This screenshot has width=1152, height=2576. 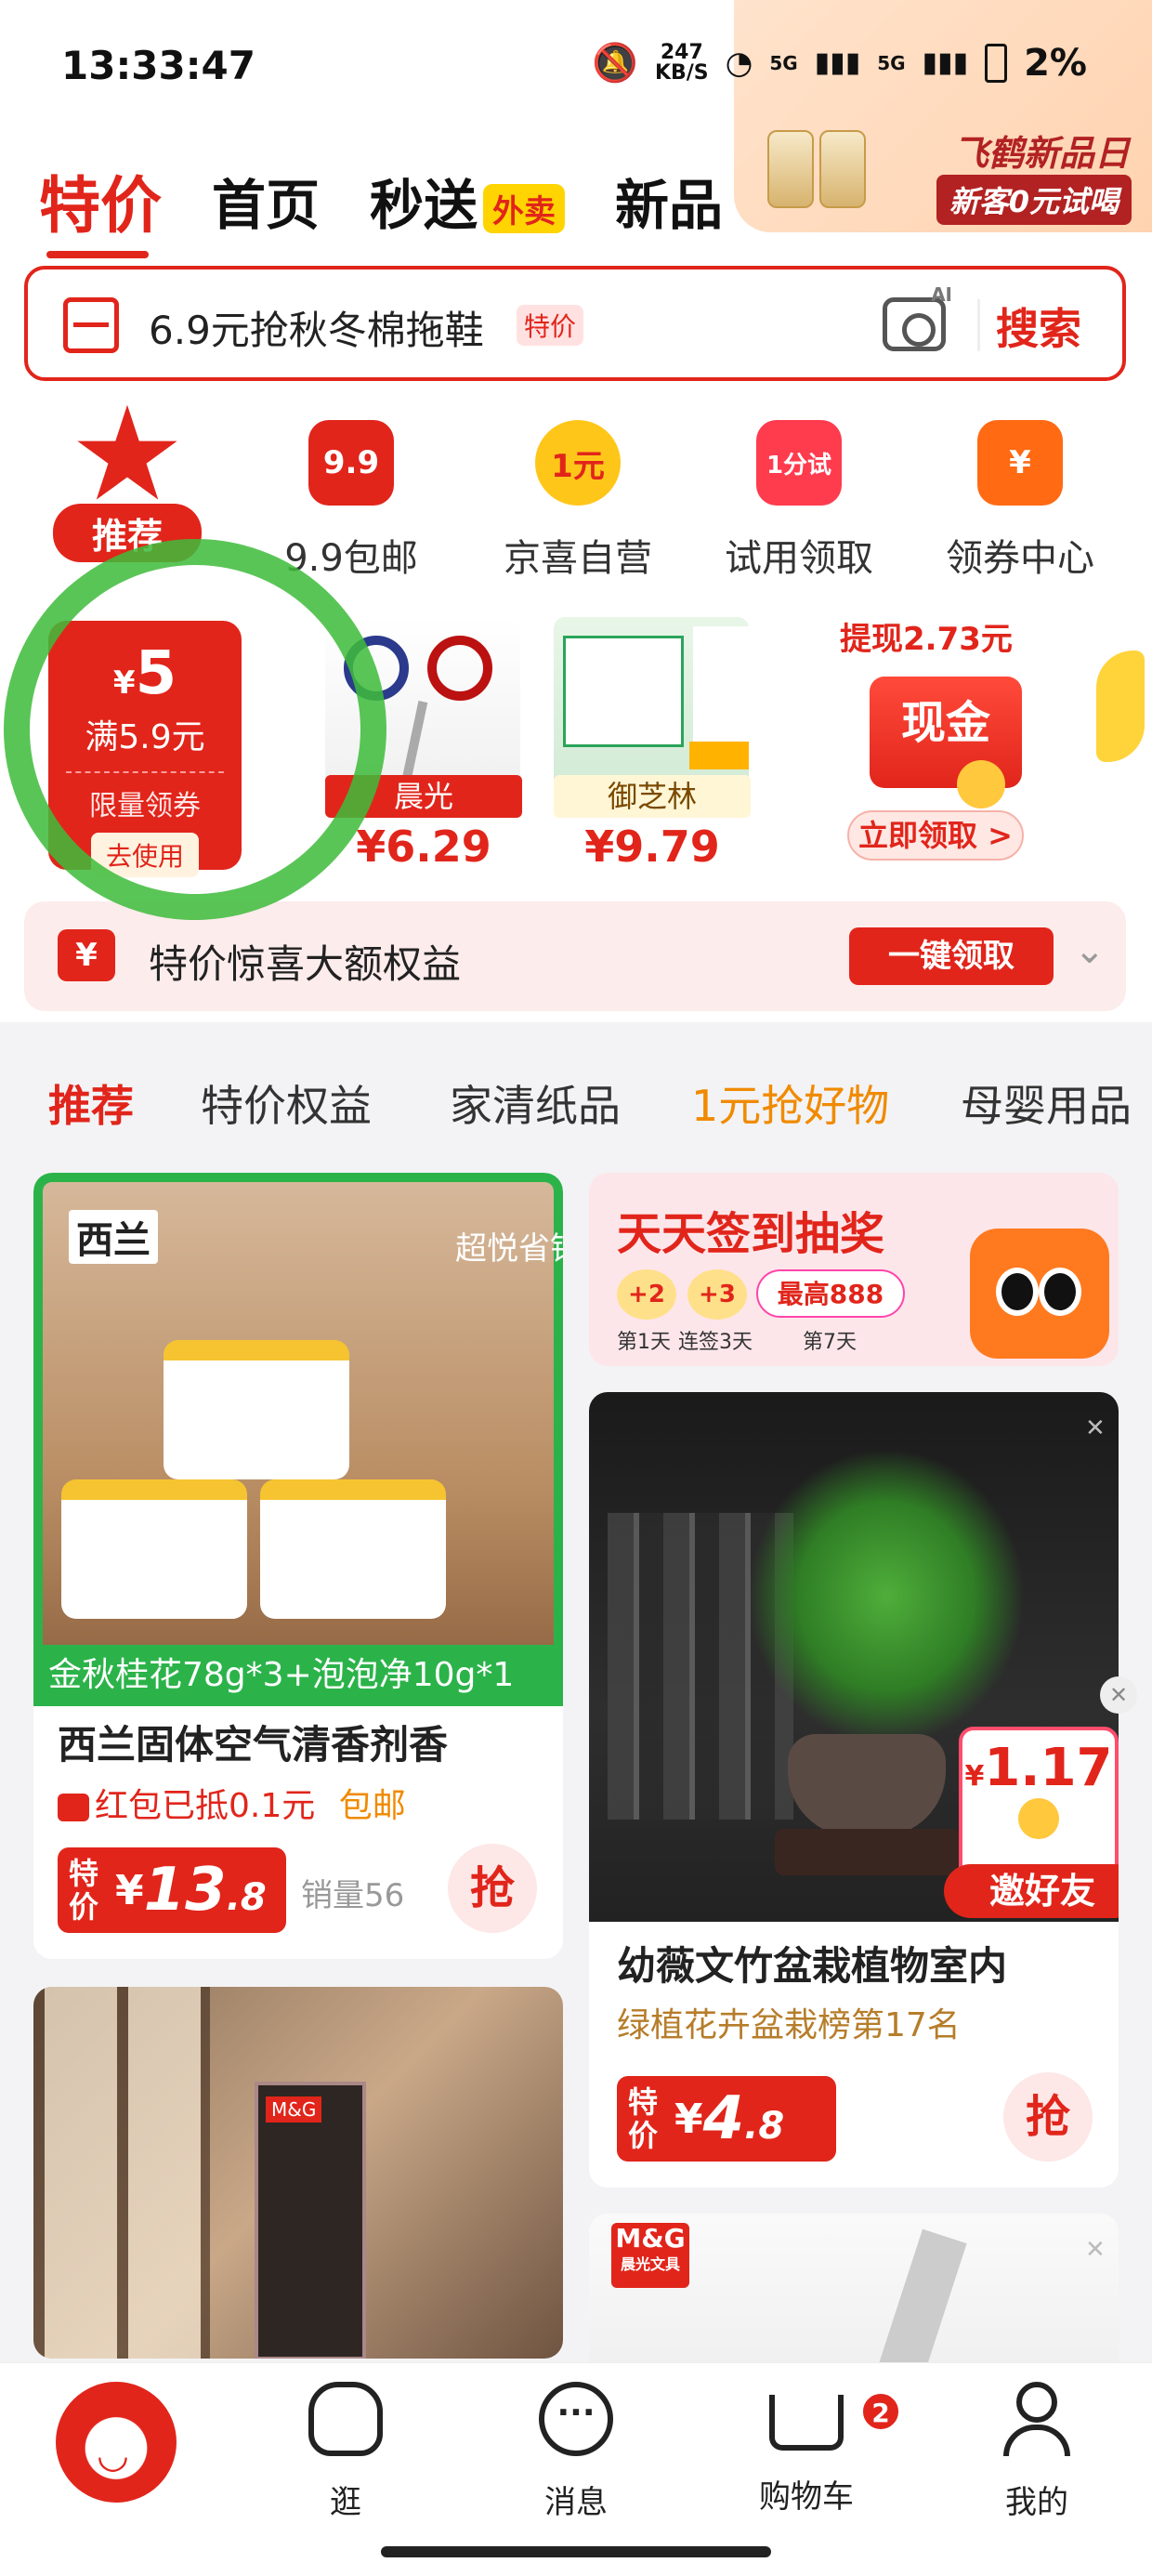 I want to click on user-icon, so click(x=1037, y=2419).